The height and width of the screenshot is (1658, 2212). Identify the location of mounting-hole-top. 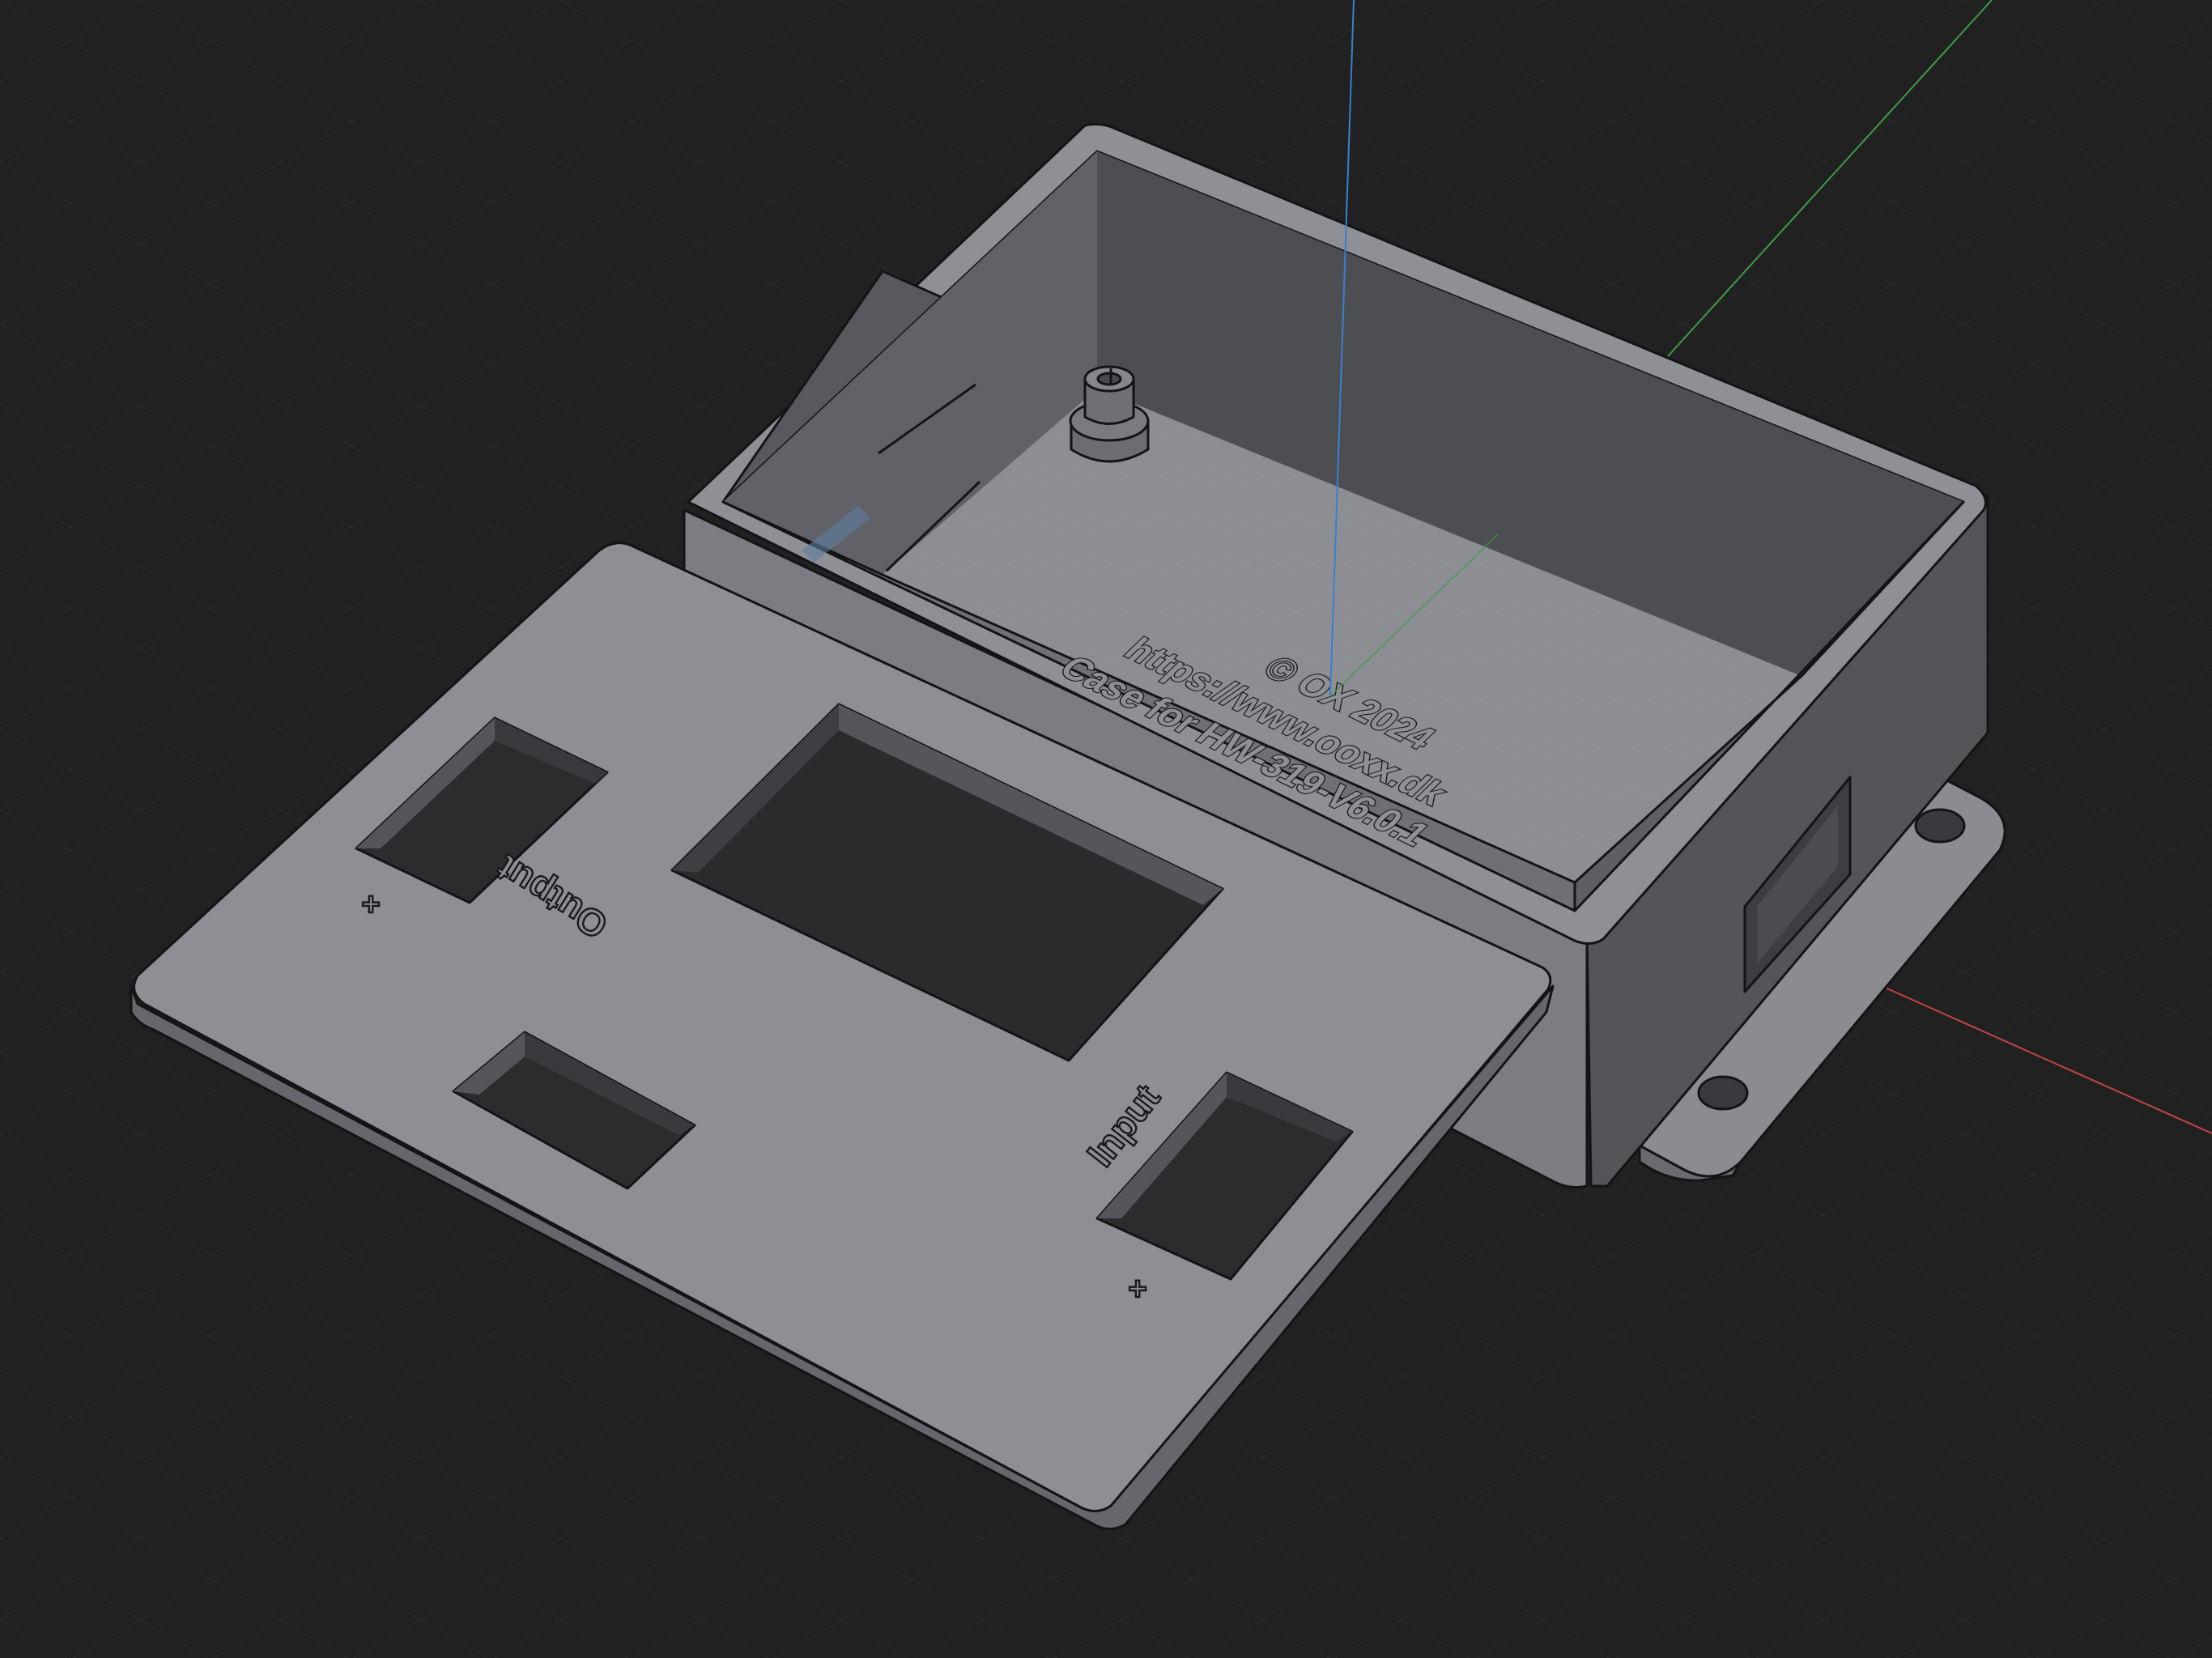
(1940, 826).